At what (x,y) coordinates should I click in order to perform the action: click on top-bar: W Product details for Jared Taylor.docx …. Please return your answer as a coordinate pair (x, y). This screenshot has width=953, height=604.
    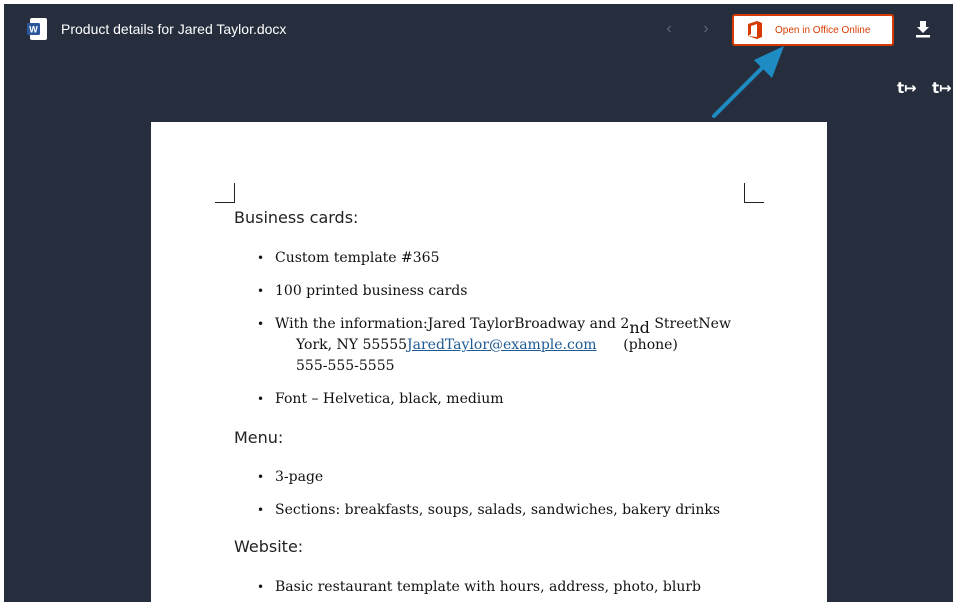
    Looking at the image, I should click on (478, 29).